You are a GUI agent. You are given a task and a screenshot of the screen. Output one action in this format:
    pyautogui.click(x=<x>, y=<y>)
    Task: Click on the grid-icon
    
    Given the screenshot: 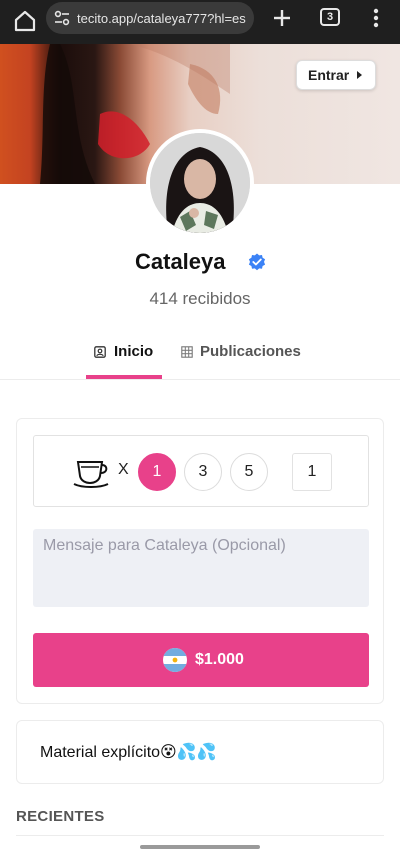 What is the action you would take?
    pyautogui.click(x=187, y=352)
    